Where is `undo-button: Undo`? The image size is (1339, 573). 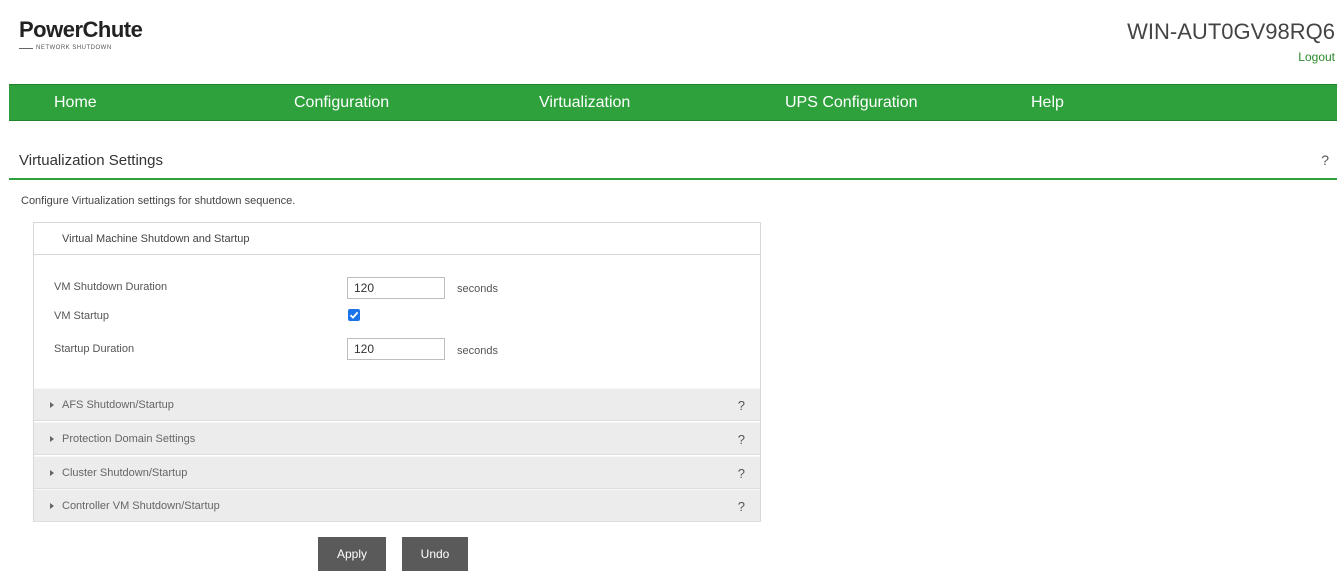
undo-button: Undo is located at coordinates (435, 554).